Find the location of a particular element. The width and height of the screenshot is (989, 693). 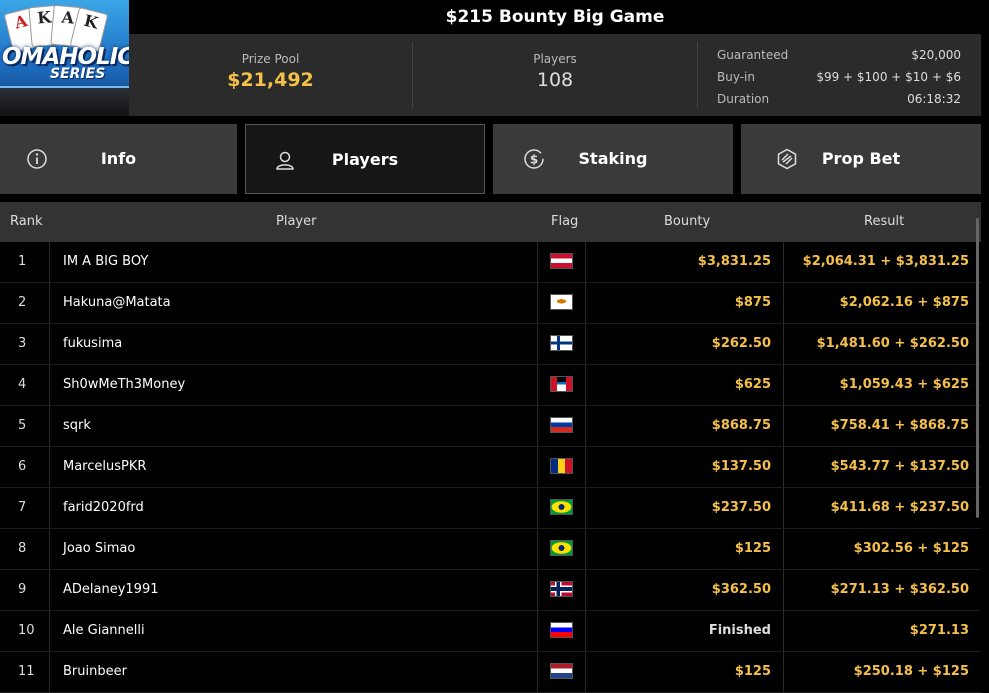

table-row: 11 Bruinbeer $125 $250.18 + $125 is located at coordinates (490, 672).